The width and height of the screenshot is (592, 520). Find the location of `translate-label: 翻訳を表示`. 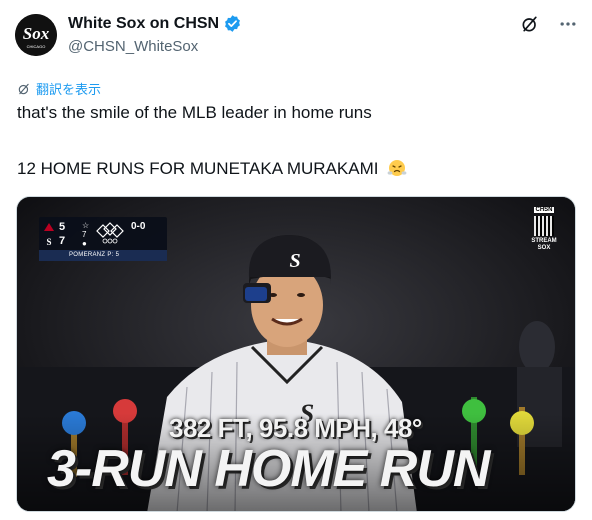

translate-label: 翻訳を表示 is located at coordinates (68, 88).